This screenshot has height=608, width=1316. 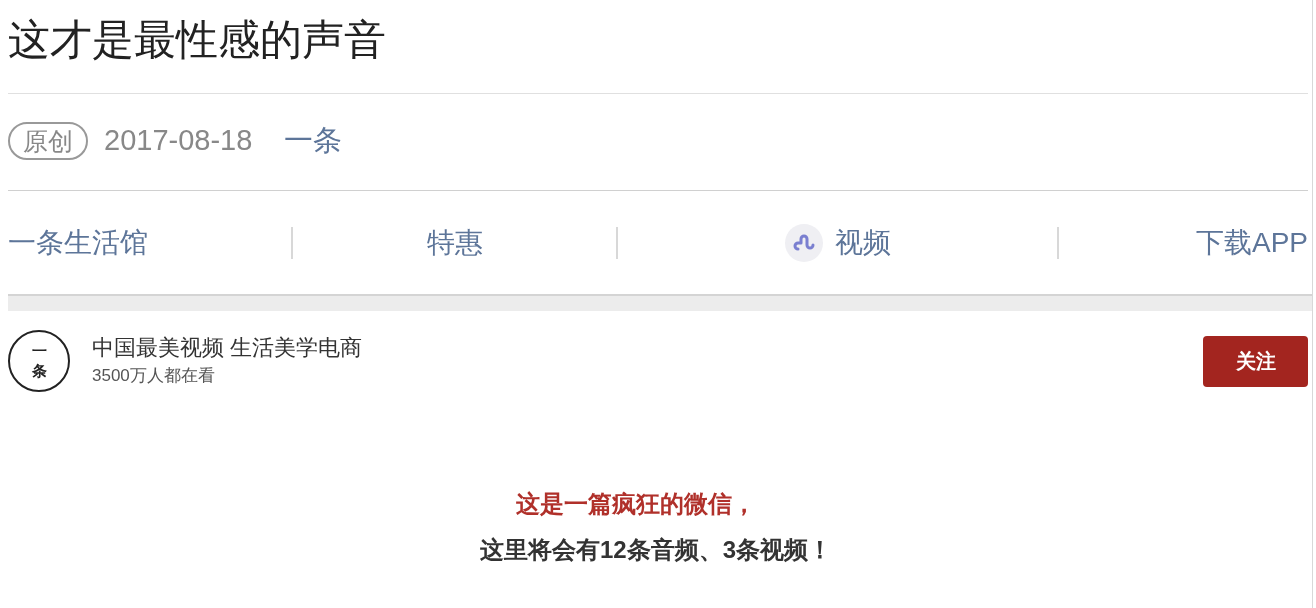 What do you see at coordinates (178, 141) in the screenshot?
I see `publish-date: 2017-08-18` at bounding box center [178, 141].